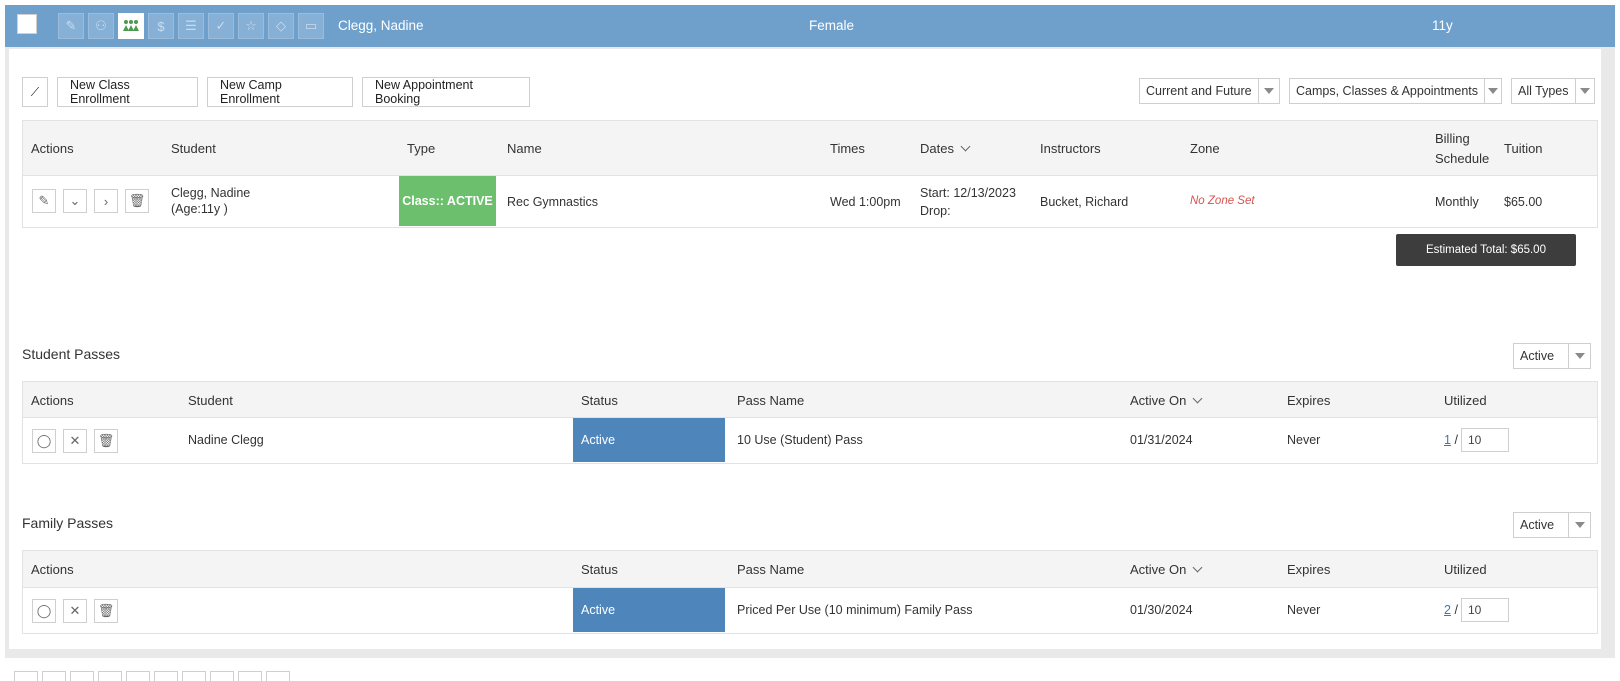  What do you see at coordinates (847, 148) in the screenshot?
I see `col-times: Times` at bounding box center [847, 148].